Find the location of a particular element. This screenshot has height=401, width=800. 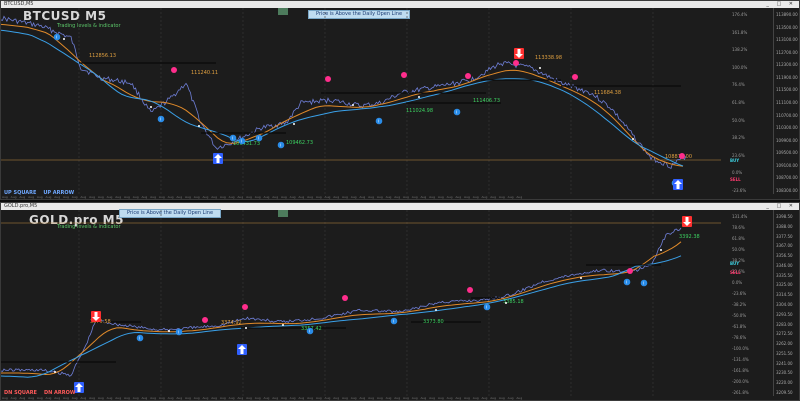

fib-tick: 61.8% is located at coordinates (738, 238).